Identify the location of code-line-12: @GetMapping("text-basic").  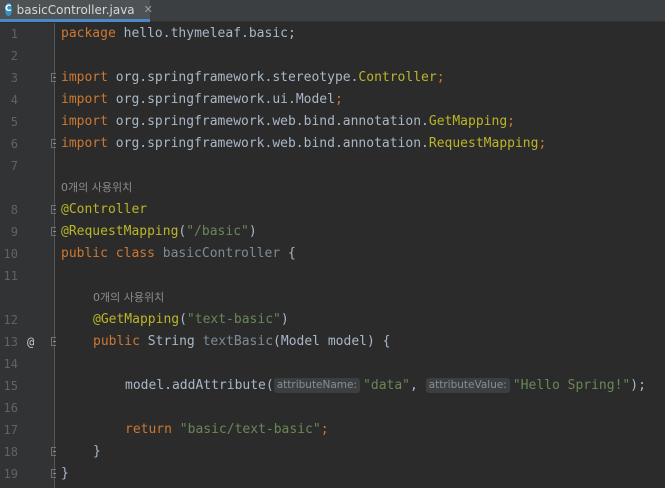
(191, 319).